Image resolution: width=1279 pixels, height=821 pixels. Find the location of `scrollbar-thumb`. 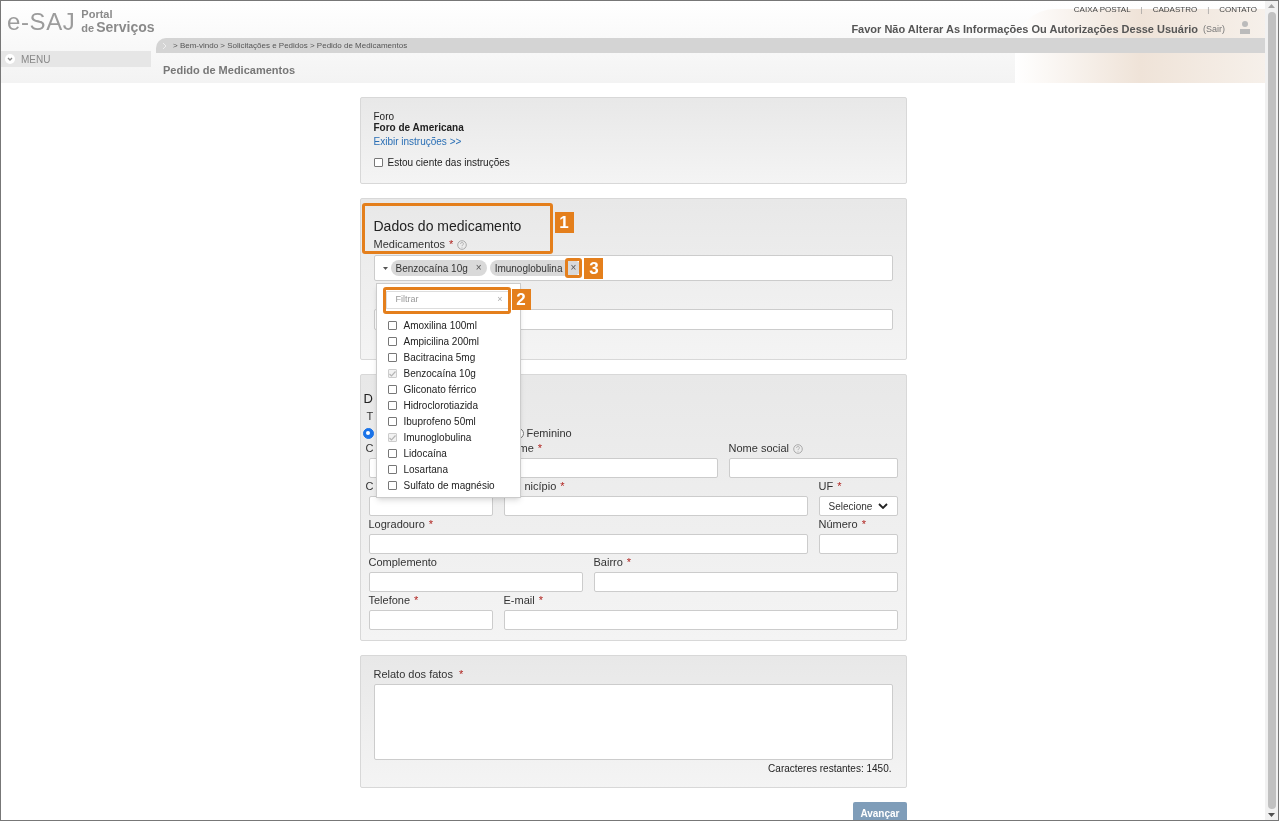

scrollbar-thumb is located at coordinates (1271, 410).